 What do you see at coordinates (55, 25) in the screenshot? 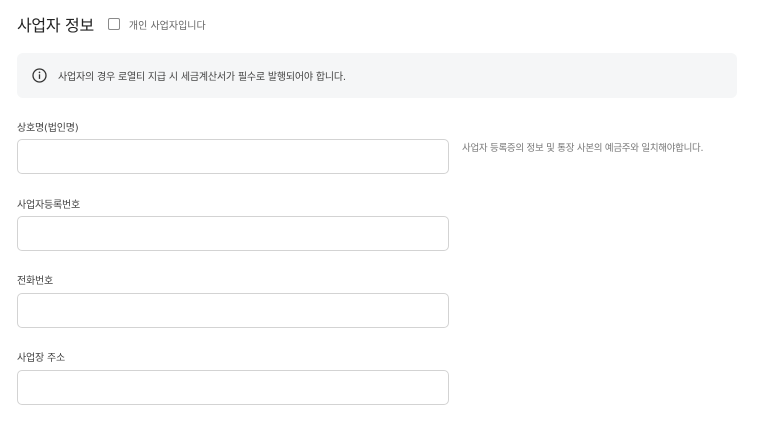
I see `section-title: 사업자 정보` at bounding box center [55, 25].